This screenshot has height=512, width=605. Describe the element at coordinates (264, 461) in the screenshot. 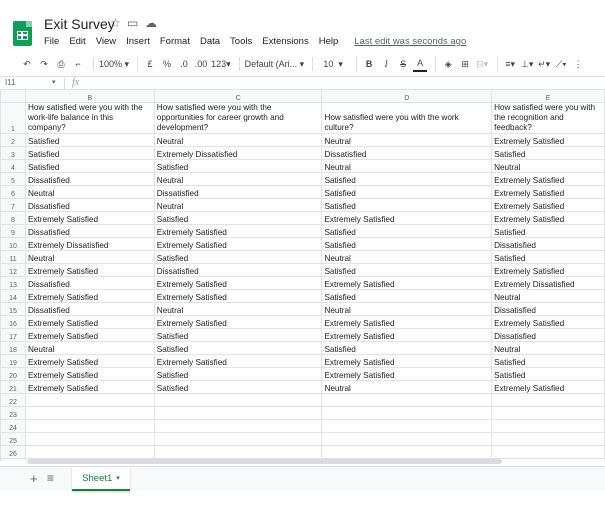

I see `horizontal-scrollbar` at that location.